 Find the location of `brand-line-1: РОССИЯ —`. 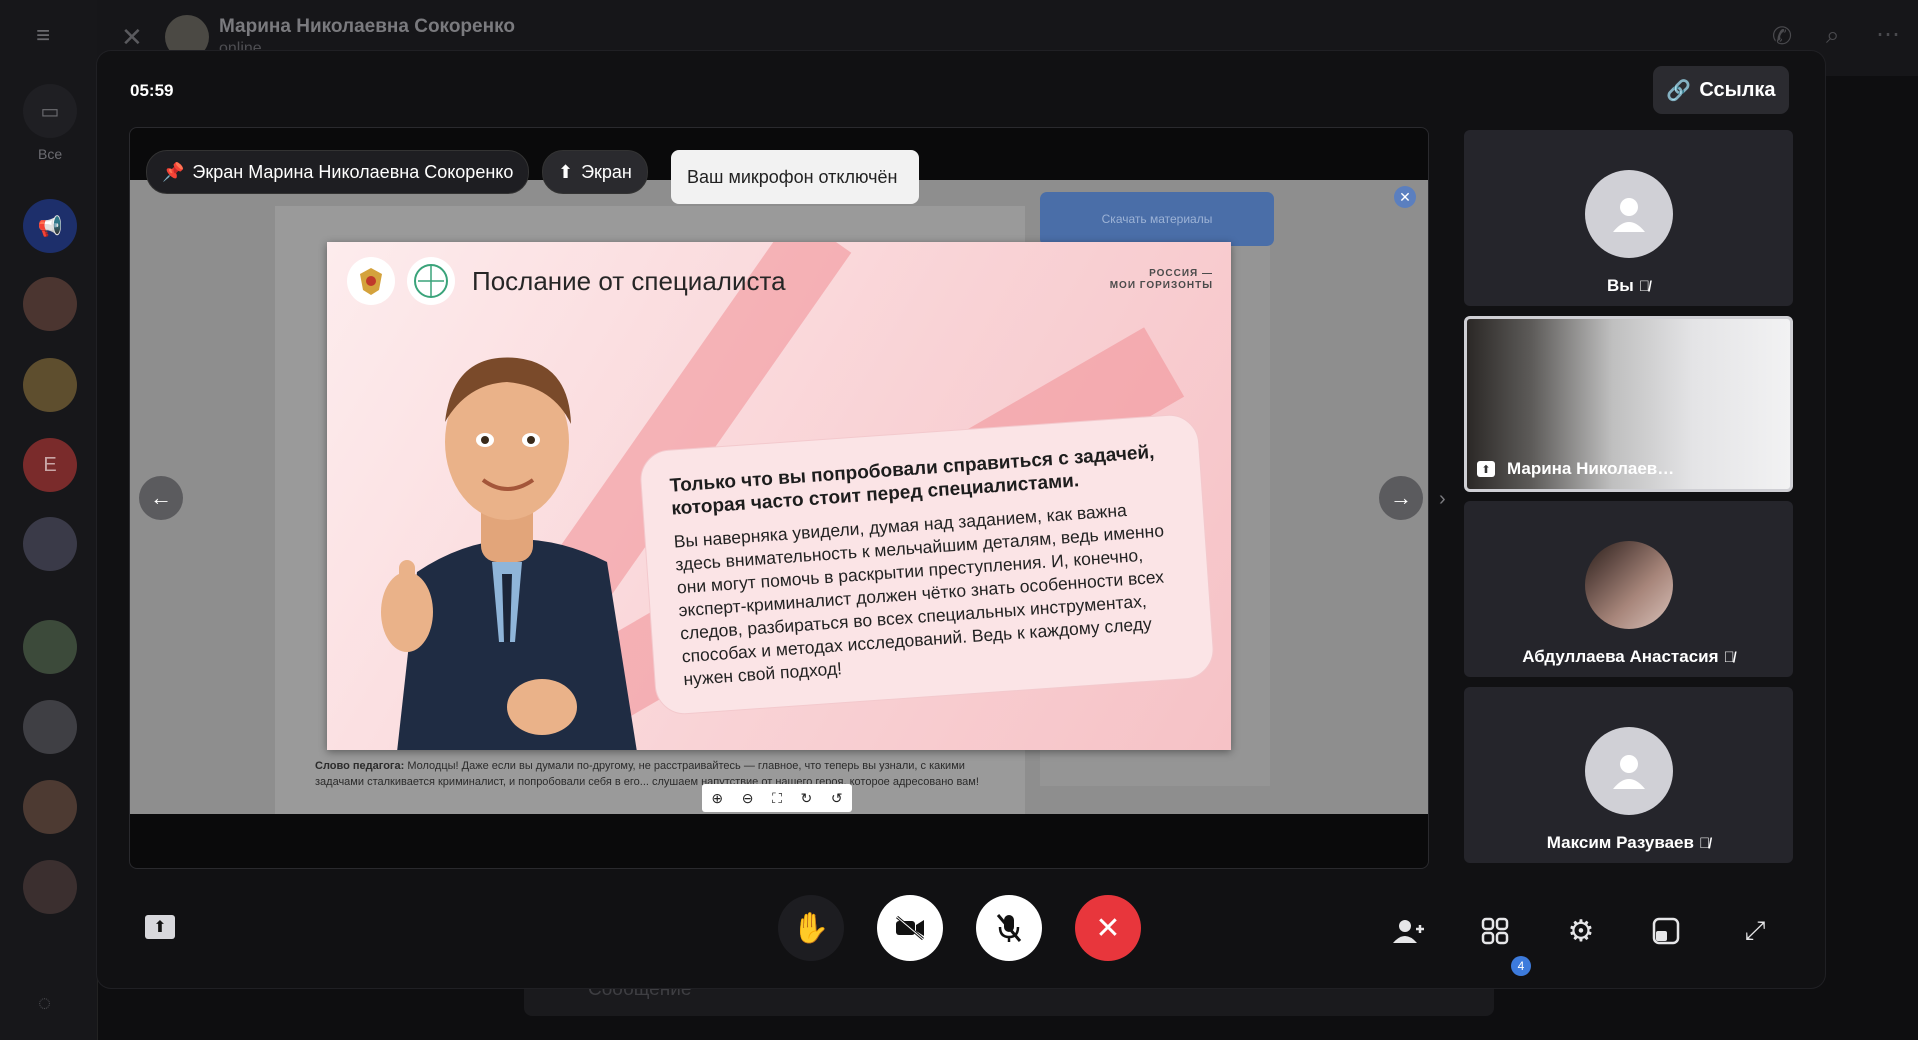

brand-line-1: РОССИЯ — is located at coordinates (1181, 273).